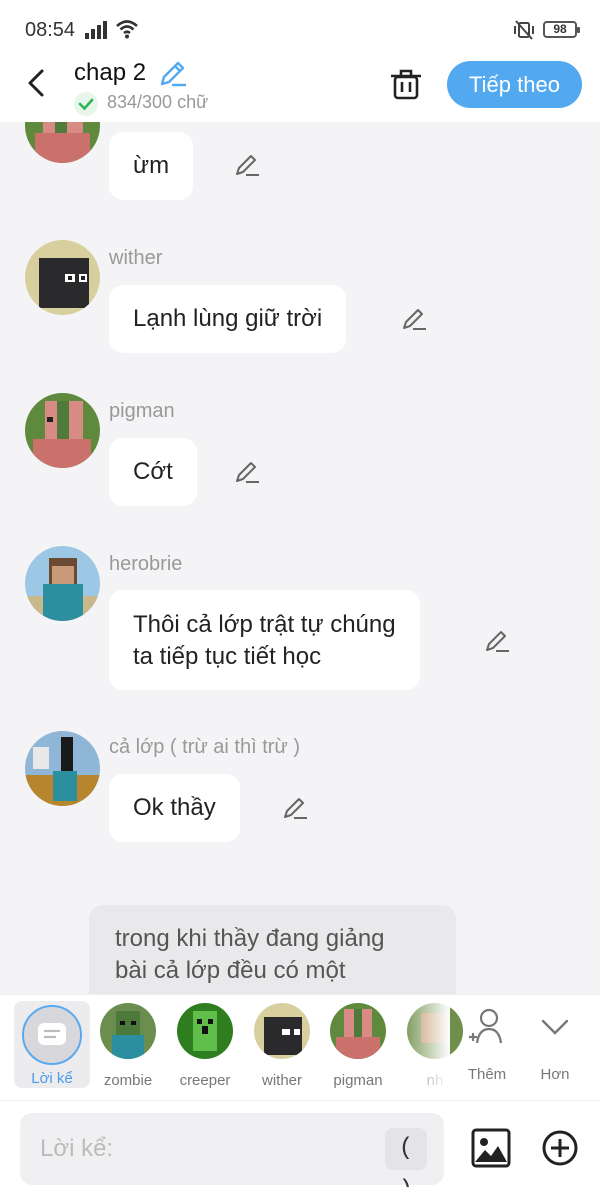 Image resolution: width=600 pixels, height=1187 pixels. Describe the element at coordinates (62, 277) in the screenshot. I see `avatar-wither` at that location.